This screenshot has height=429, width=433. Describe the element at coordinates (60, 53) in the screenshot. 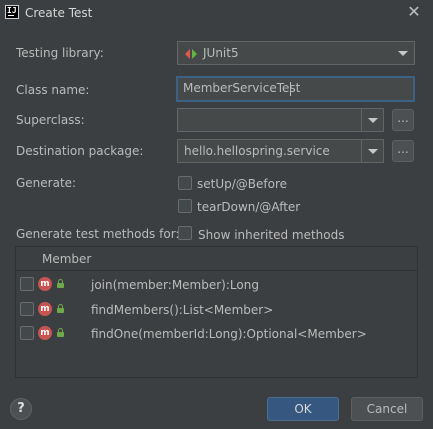

I see `testing-library-label: Testing library:` at that location.